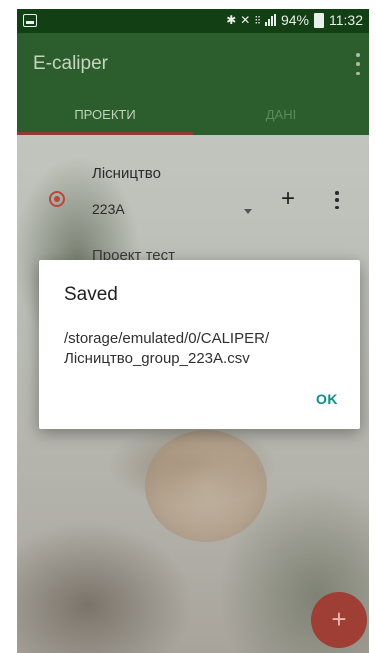  What do you see at coordinates (245, 20) in the screenshot?
I see `mute-icon: ✕` at bounding box center [245, 20].